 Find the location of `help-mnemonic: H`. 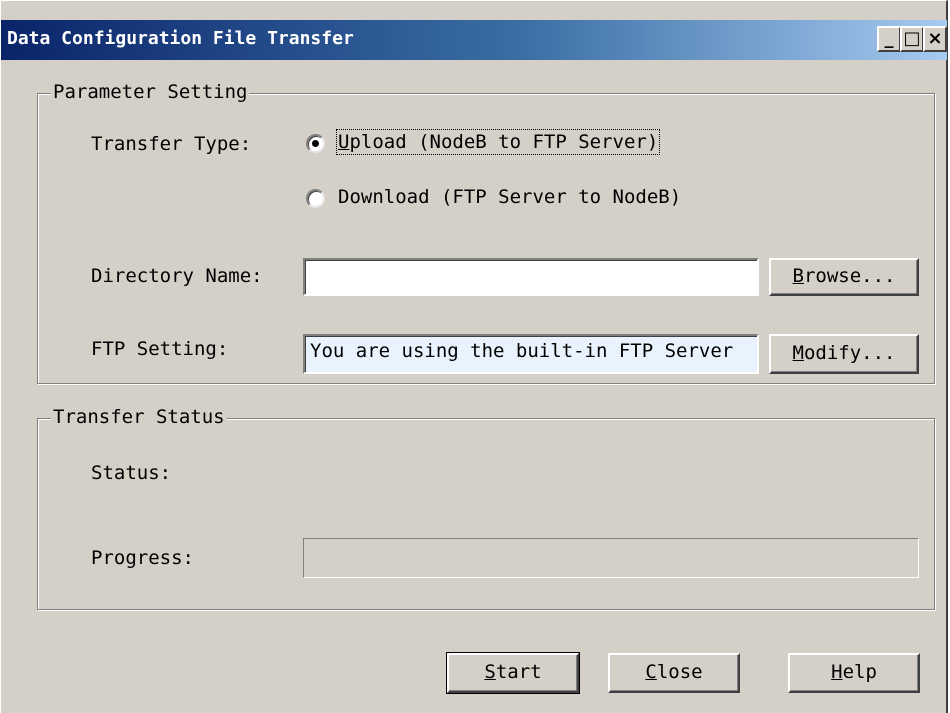

help-mnemonic: H is located at coordinates (837, 672).